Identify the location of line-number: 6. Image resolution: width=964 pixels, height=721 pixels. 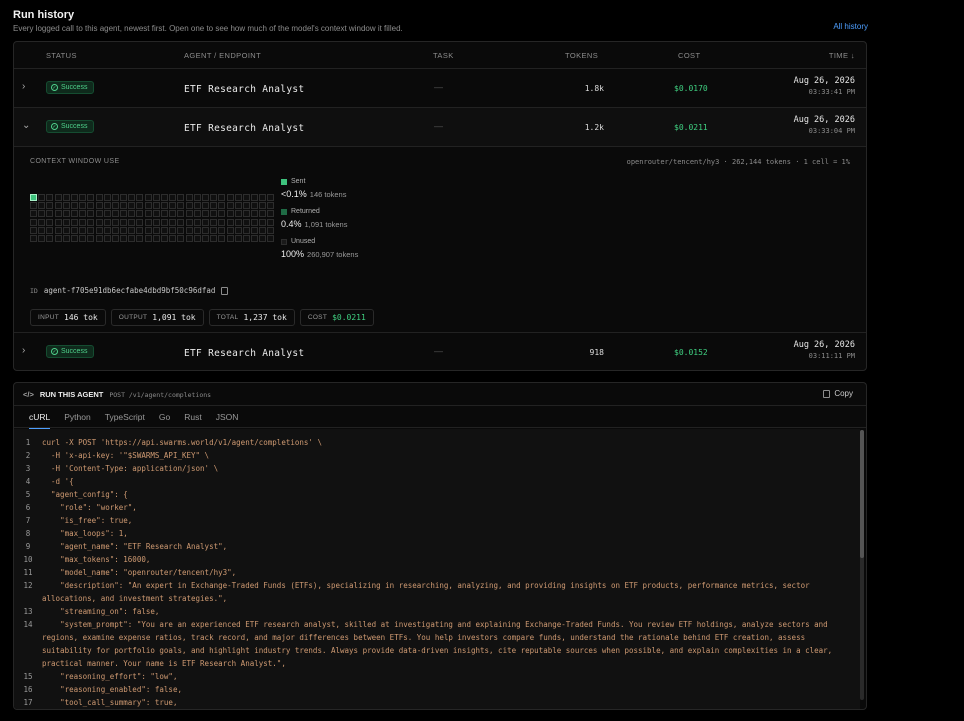
(28, 507).